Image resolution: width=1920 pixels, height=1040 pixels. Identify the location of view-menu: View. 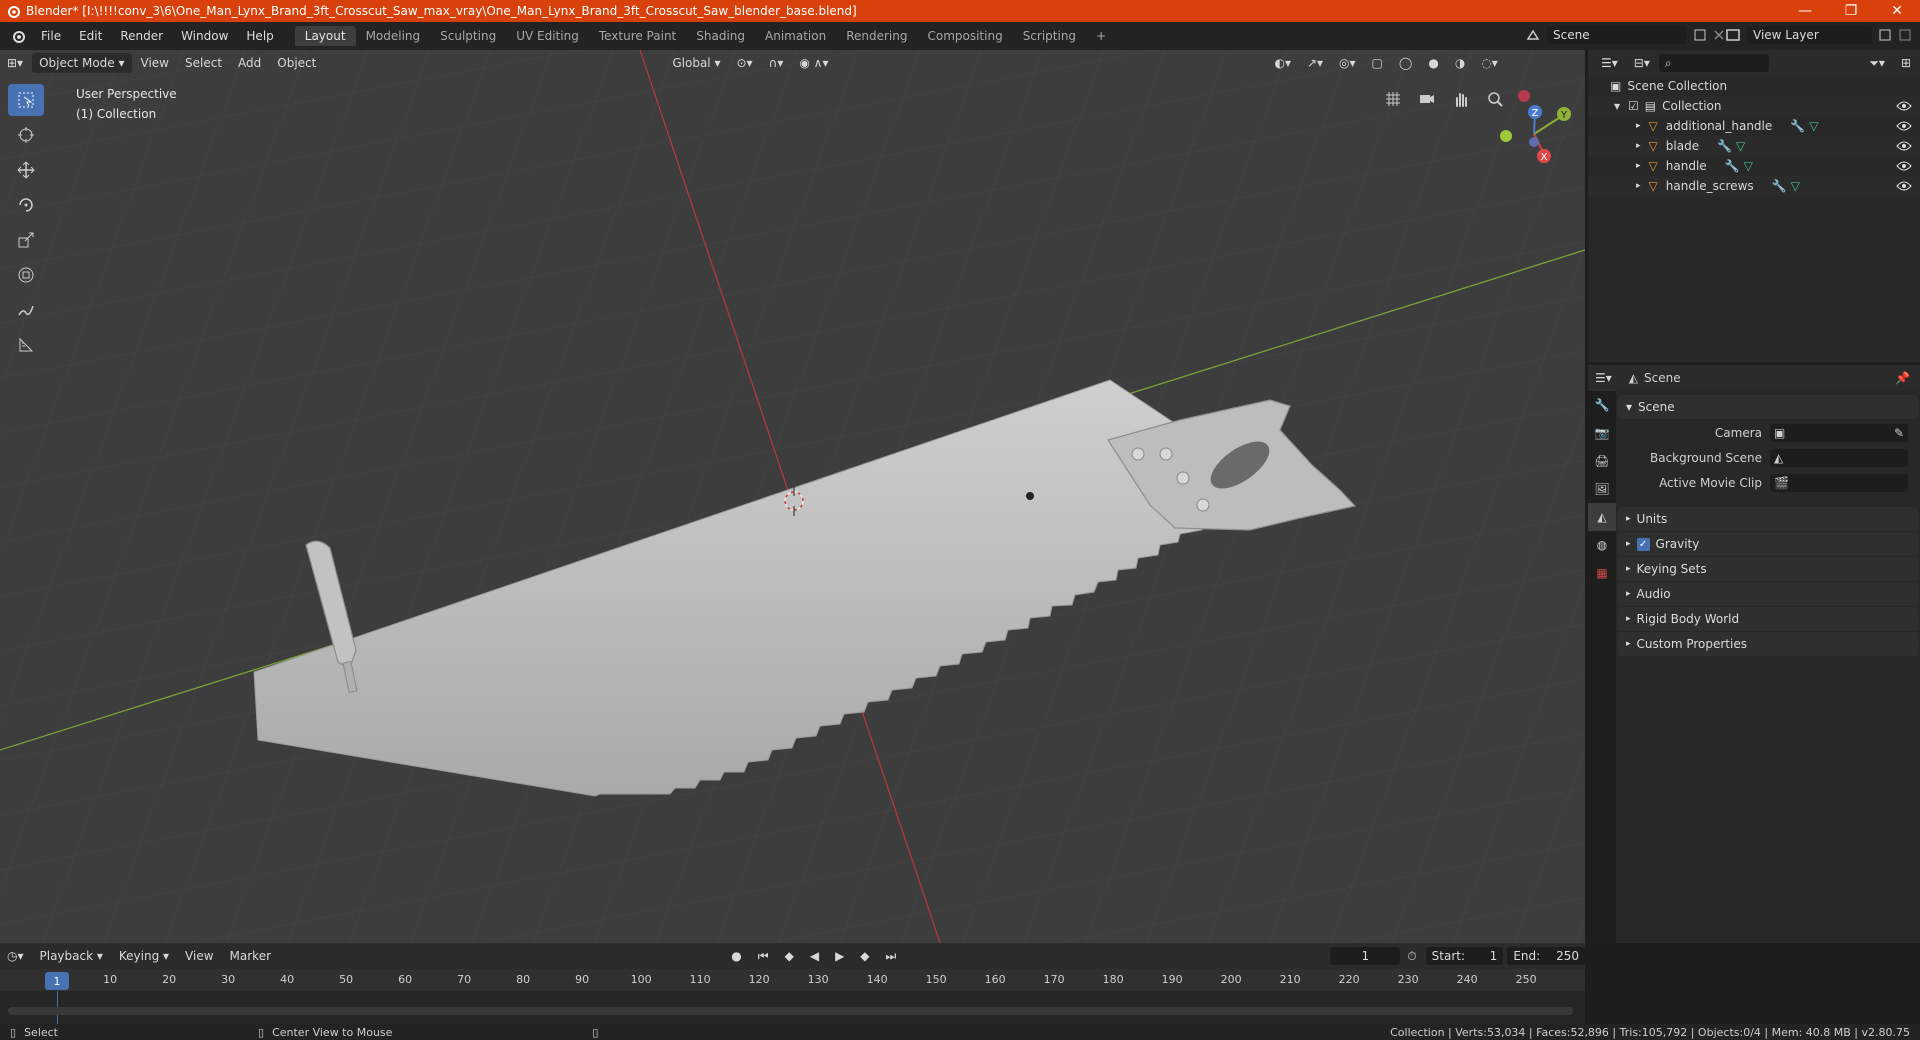
(155, 63).